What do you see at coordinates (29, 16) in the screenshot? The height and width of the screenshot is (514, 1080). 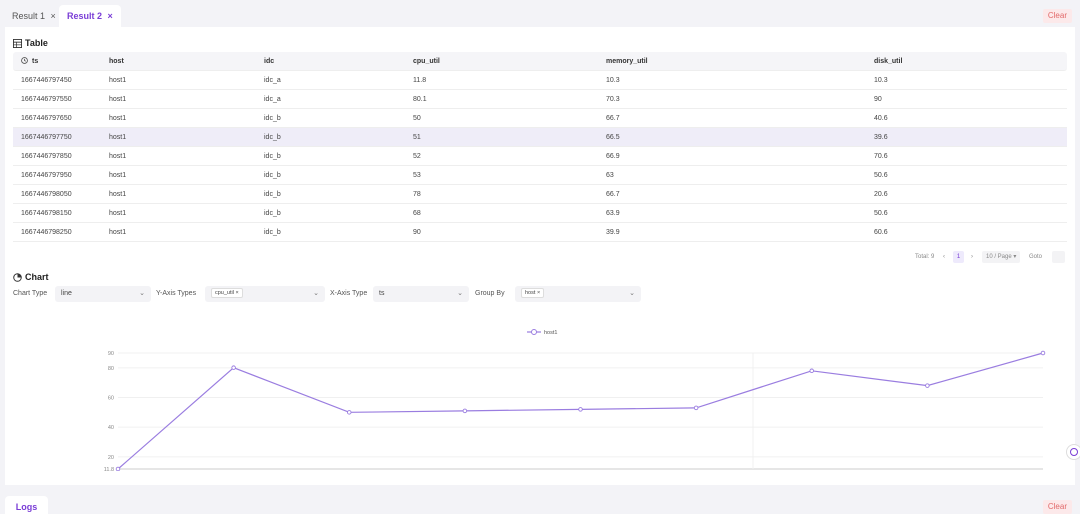 I see `tab-label: Result 1` at bounding box center [29, 16].